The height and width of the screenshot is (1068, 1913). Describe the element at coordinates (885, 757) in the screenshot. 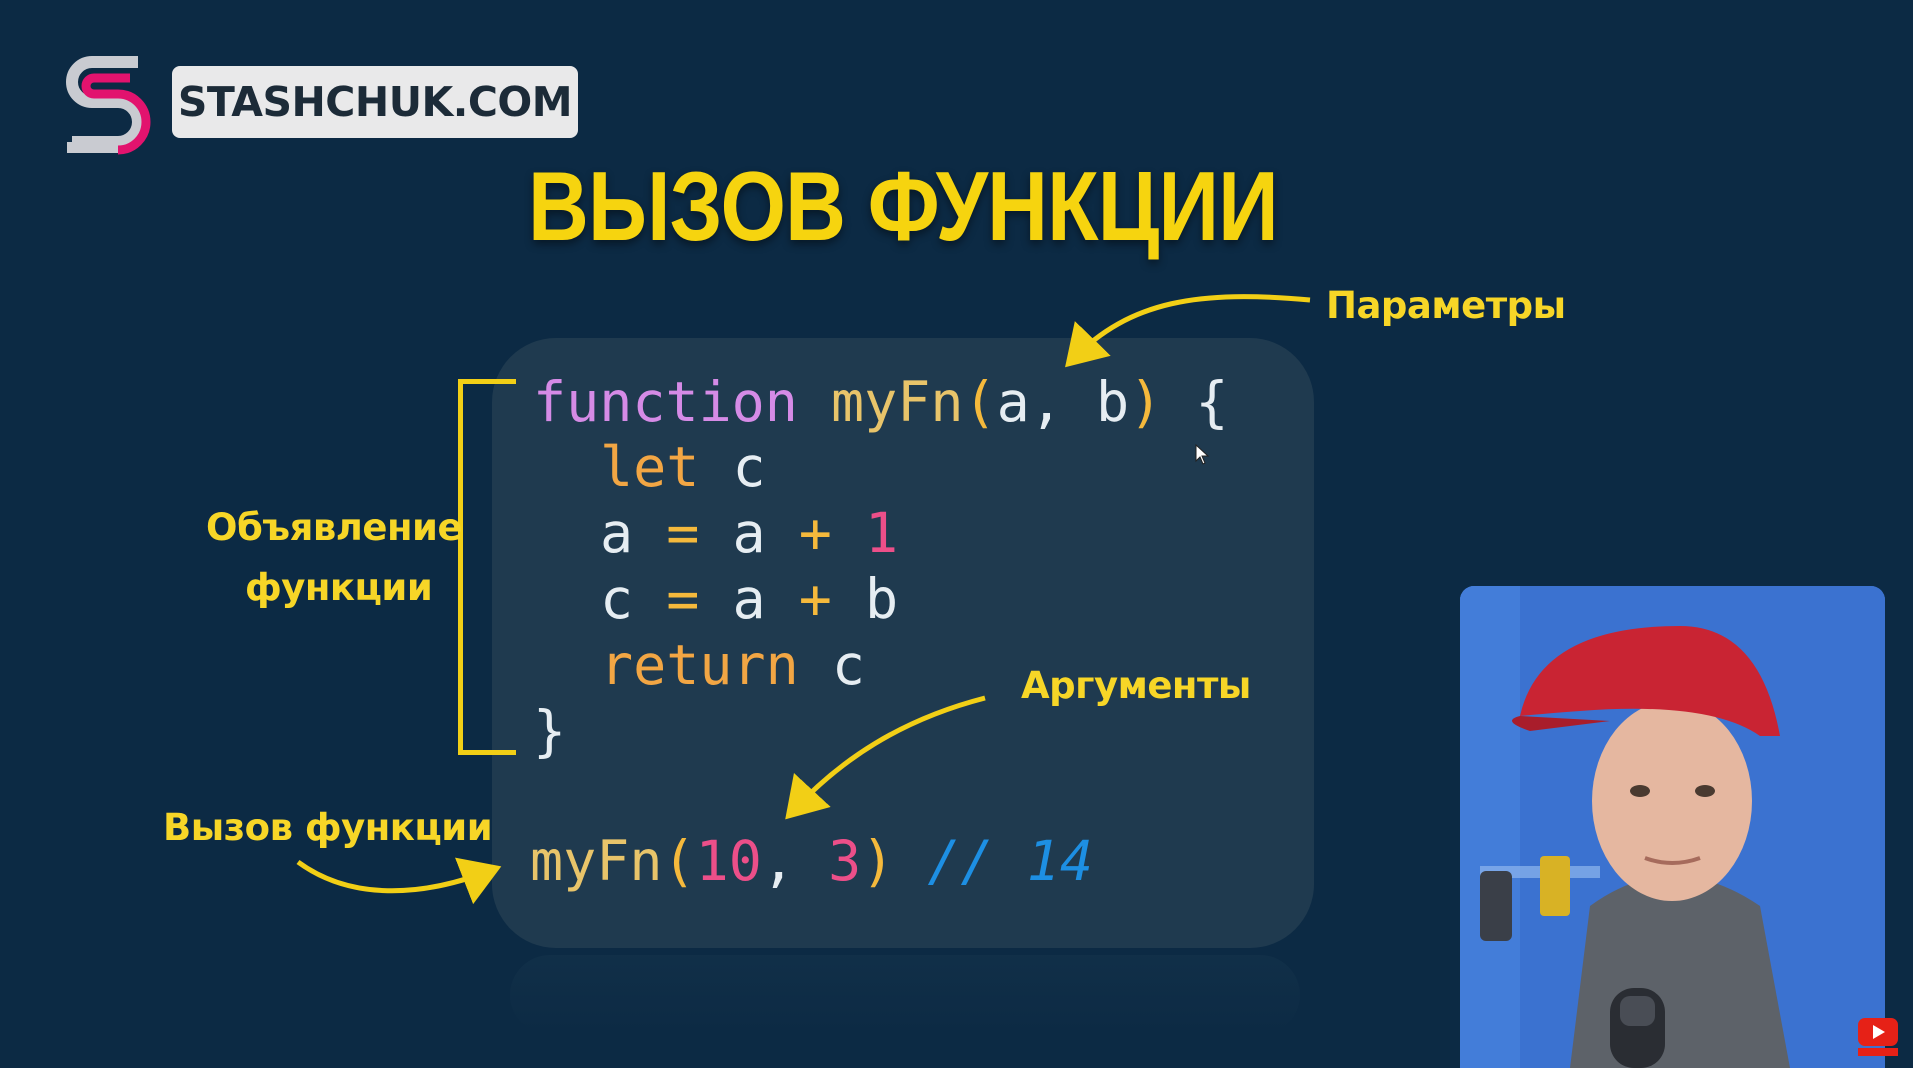

I see `arrow-to-arguments` at that location.